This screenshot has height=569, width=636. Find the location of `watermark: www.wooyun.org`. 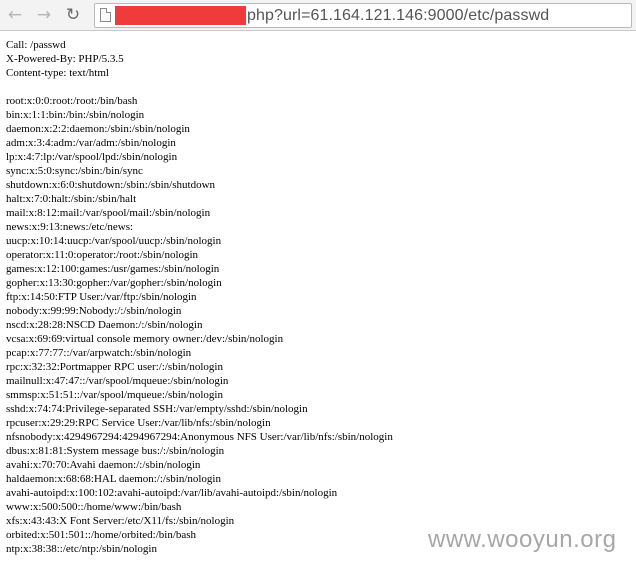

watermark: www.wooyun.org is located at coordinates (522, 539).